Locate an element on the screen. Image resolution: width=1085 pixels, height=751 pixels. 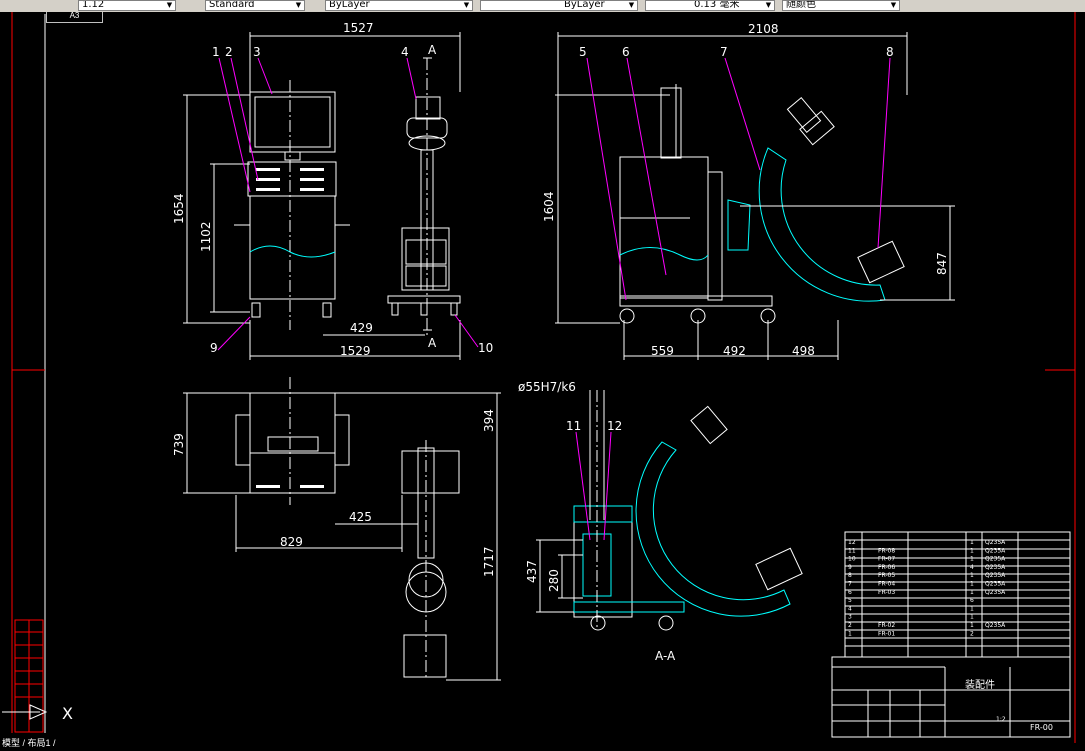
parts-row-cell: 10 is located at coordinates (852, 559).